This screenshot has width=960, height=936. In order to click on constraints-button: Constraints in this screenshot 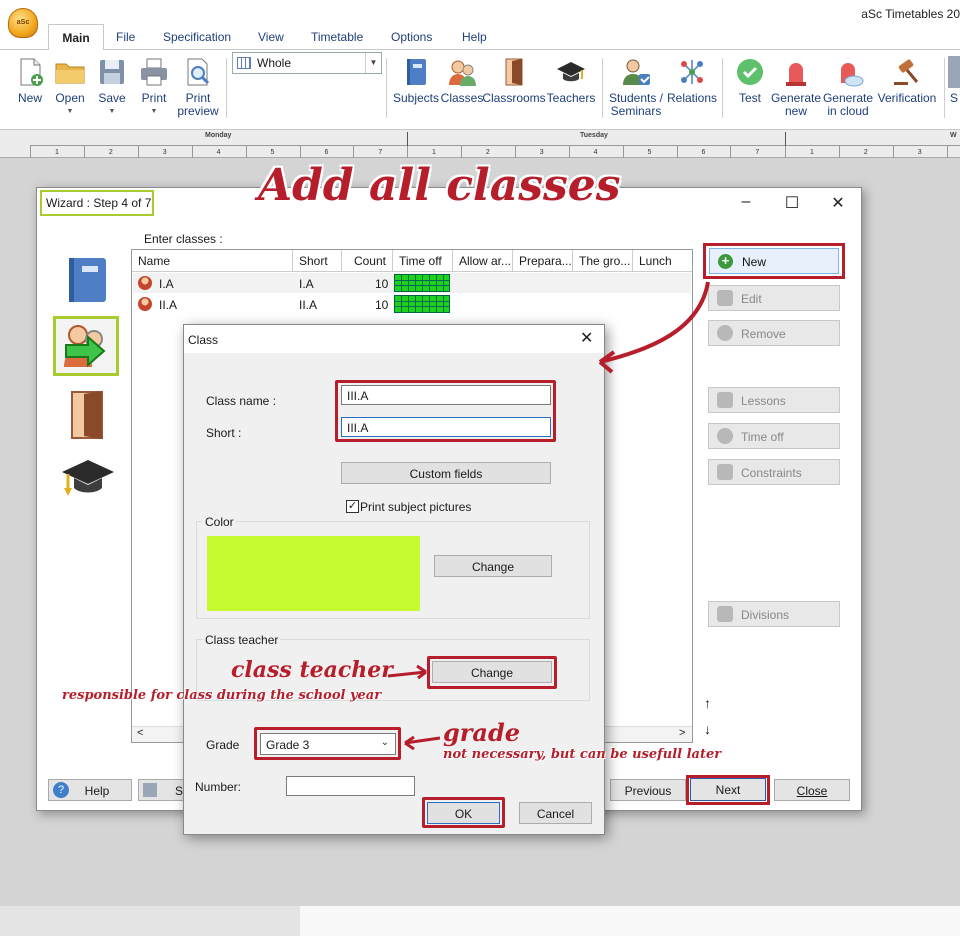, I will do `click(774, 472)`.